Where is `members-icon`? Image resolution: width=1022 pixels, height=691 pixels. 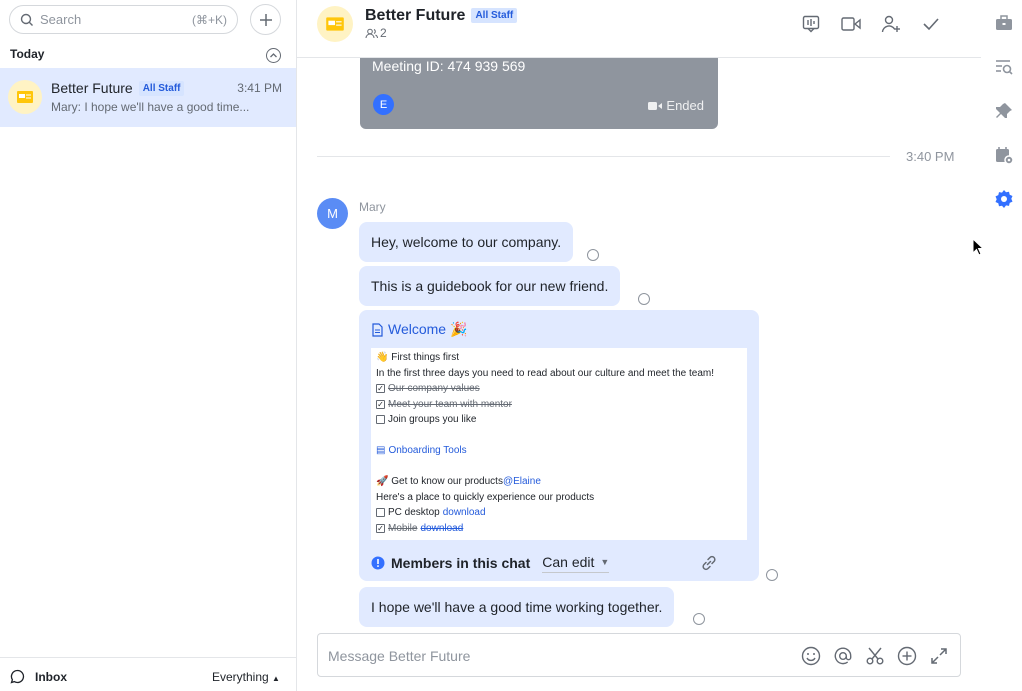
members-icon is located at coordinates (371, 33).